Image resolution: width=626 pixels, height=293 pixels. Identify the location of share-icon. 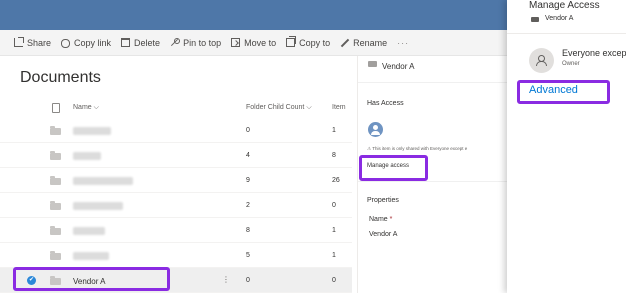
(19, 42).